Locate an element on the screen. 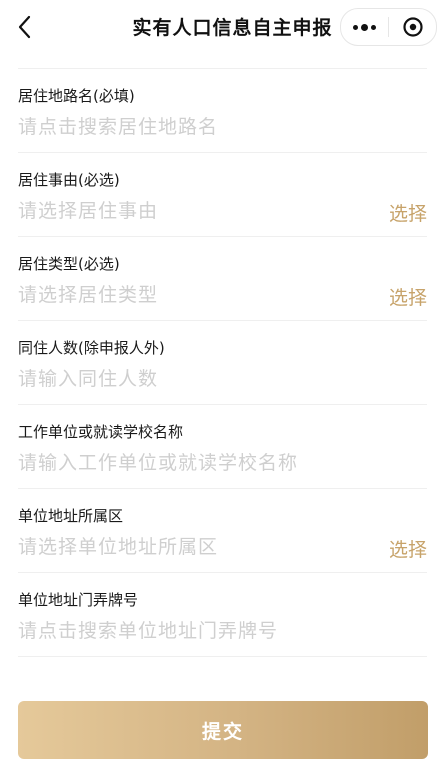 The height and width of the screenshot is (768, 445). field-residence-type: 居住类型(必选) 选择 is located at coordinates (222, 279).